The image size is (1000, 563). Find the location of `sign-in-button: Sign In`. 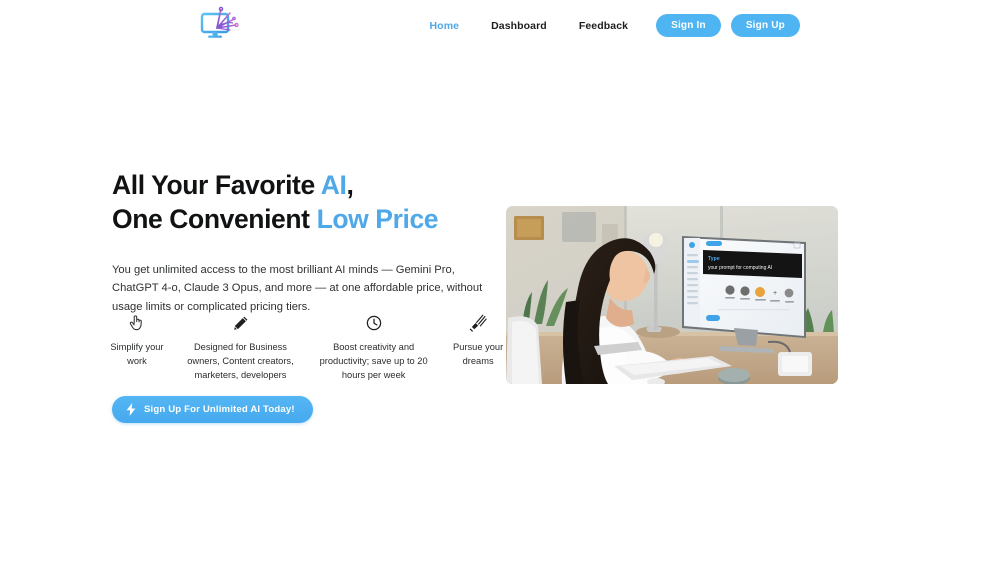

sign-in-button: Sign In is located at coordinates (688, 25).